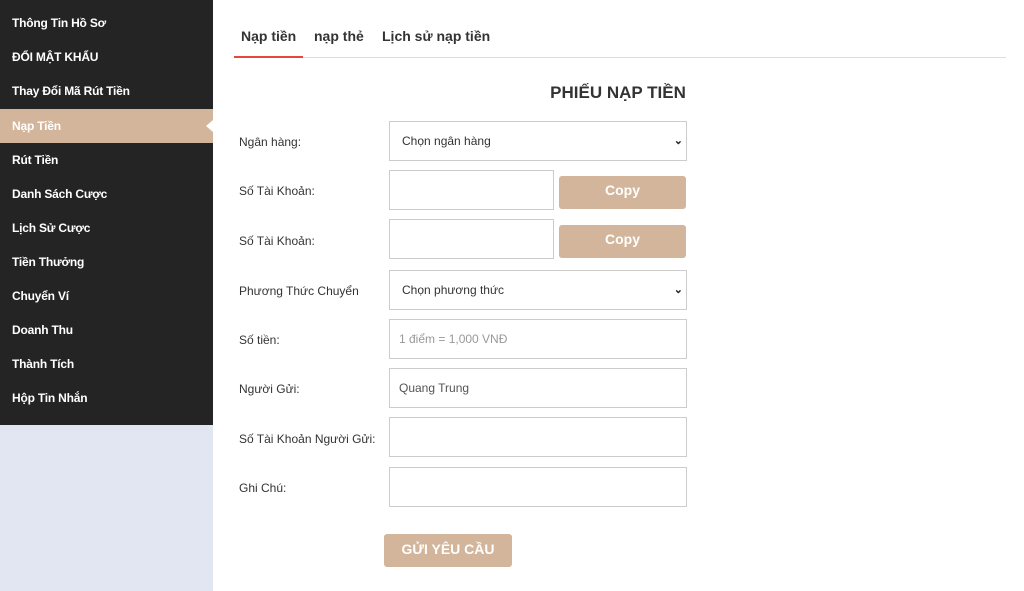 The width and height of the screenshot is (1024, 591). I want to click on sidebar-item-profile: Thông Tin Hồ Sơ, so click(106, 23).